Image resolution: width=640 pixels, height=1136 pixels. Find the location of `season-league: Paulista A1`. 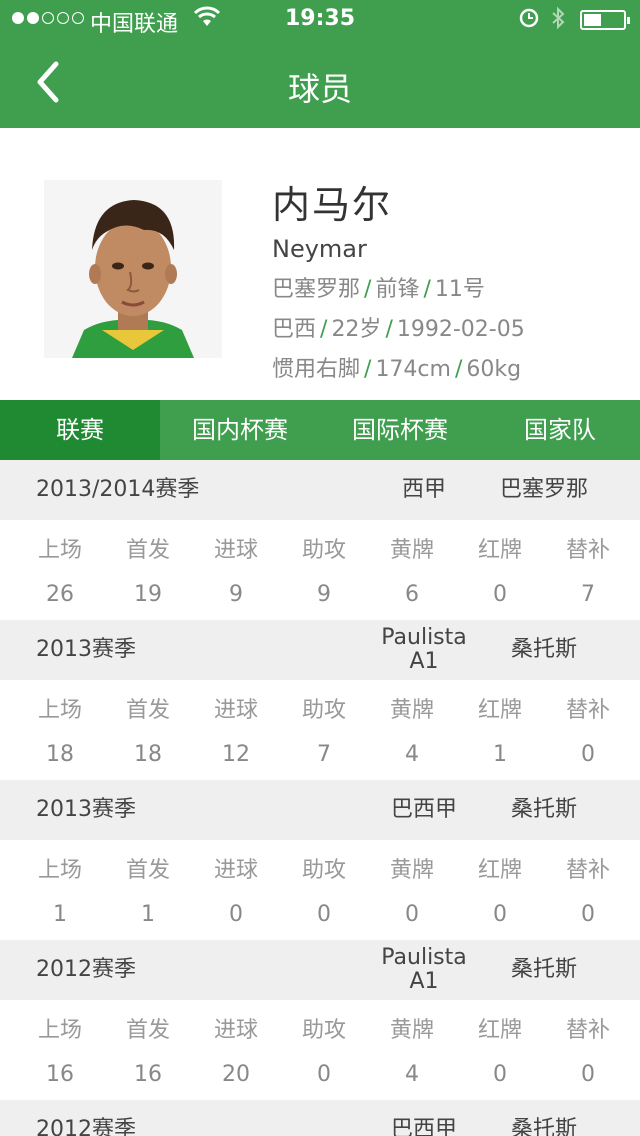

season-league: Paulista A1 is located at coordinates (424, 969).